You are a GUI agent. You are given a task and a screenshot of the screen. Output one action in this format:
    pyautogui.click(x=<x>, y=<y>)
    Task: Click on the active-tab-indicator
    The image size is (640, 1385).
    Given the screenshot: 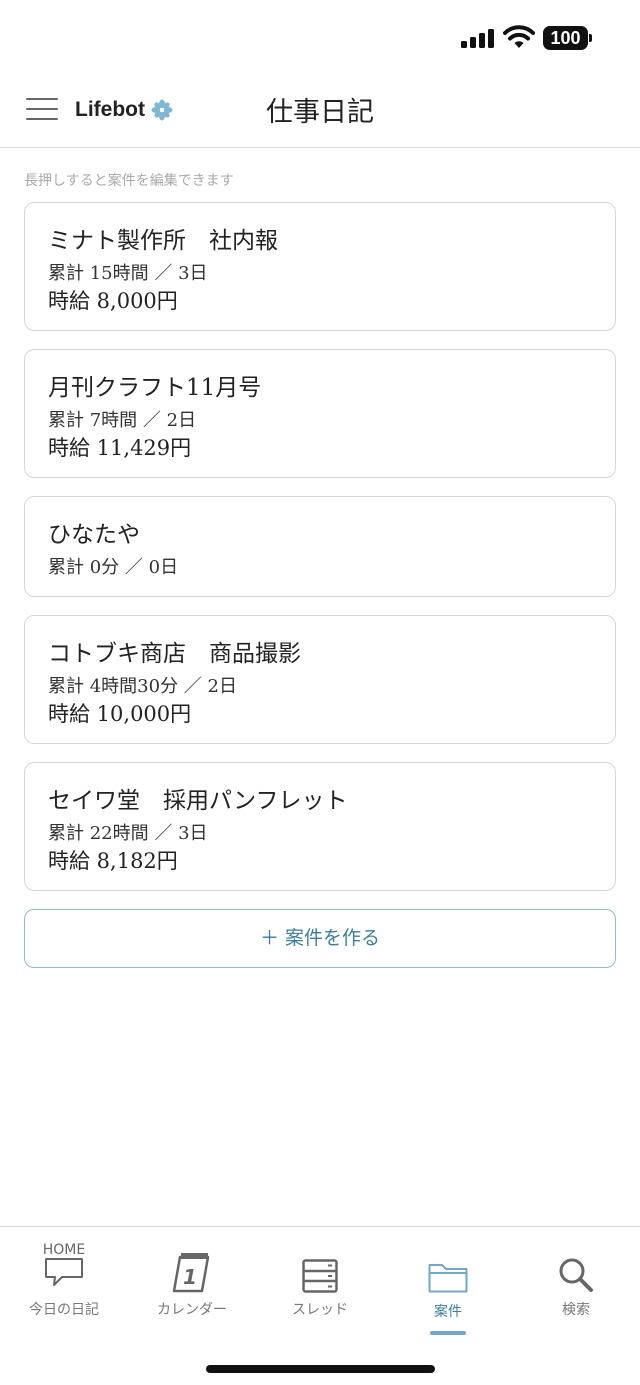 What is the action you would take?
    pyautogui.click(x=448, y=1333)
    